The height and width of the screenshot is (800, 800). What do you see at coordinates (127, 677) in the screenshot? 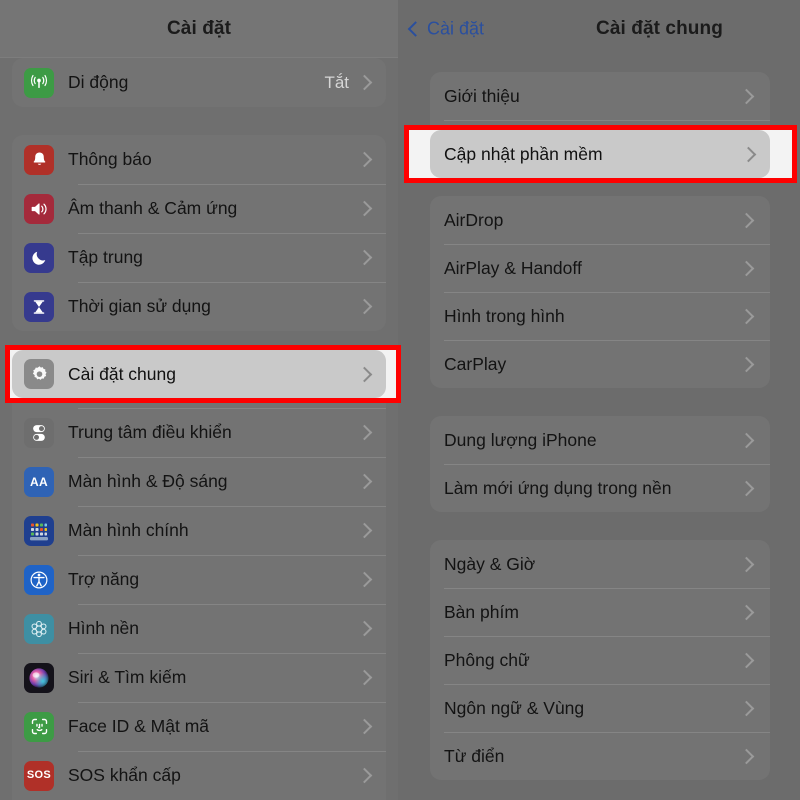
I see `sidebar-item-label: Siri & Tìm kiếm` at bounding box center [127, 677].